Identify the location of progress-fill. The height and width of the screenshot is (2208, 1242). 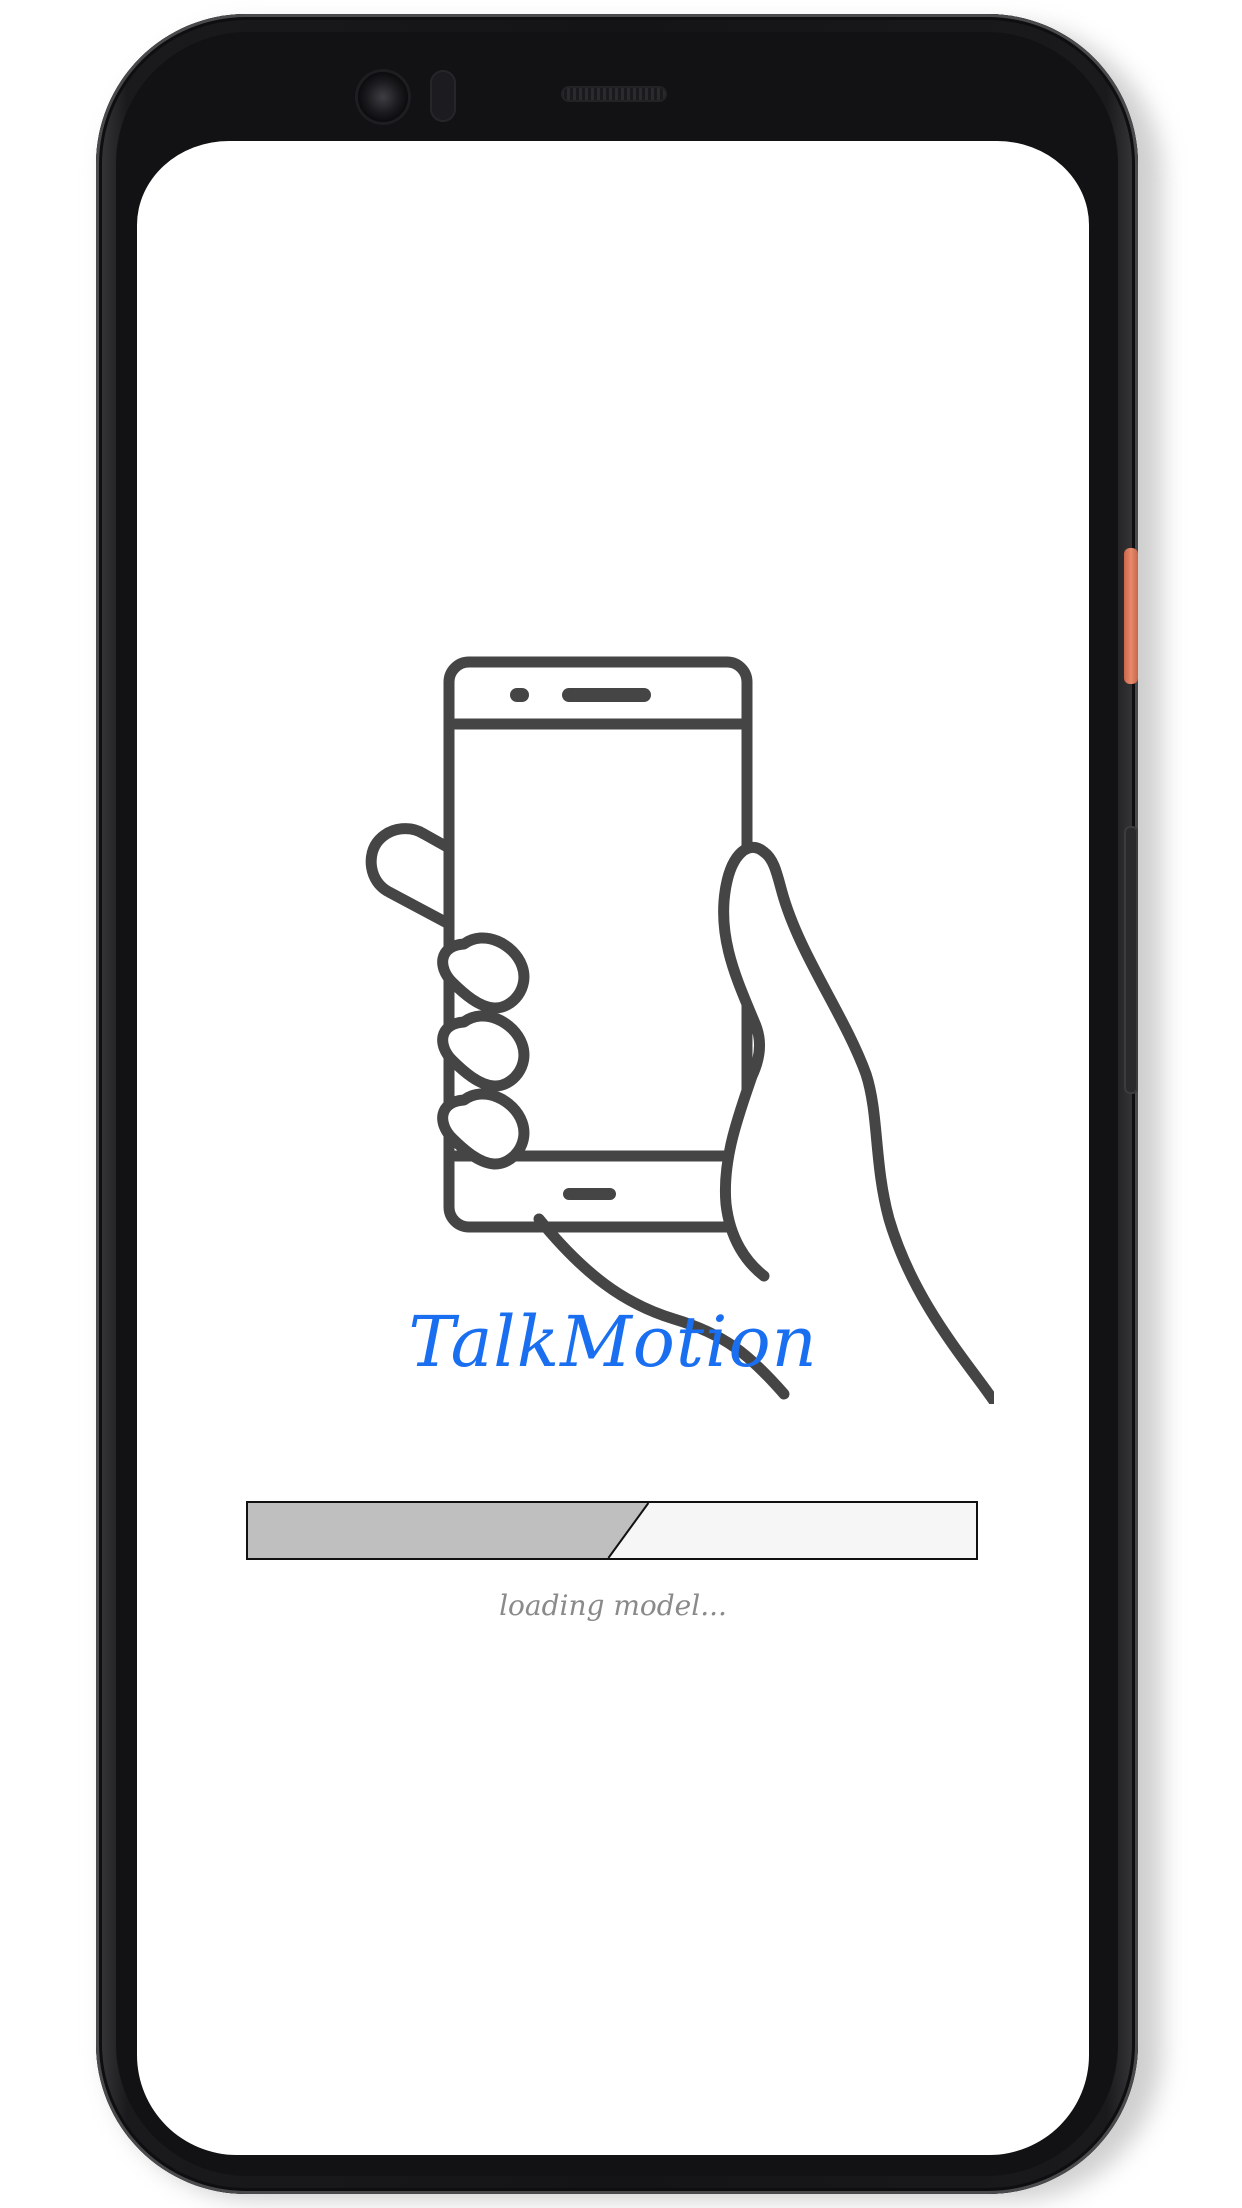
(448, 1530).